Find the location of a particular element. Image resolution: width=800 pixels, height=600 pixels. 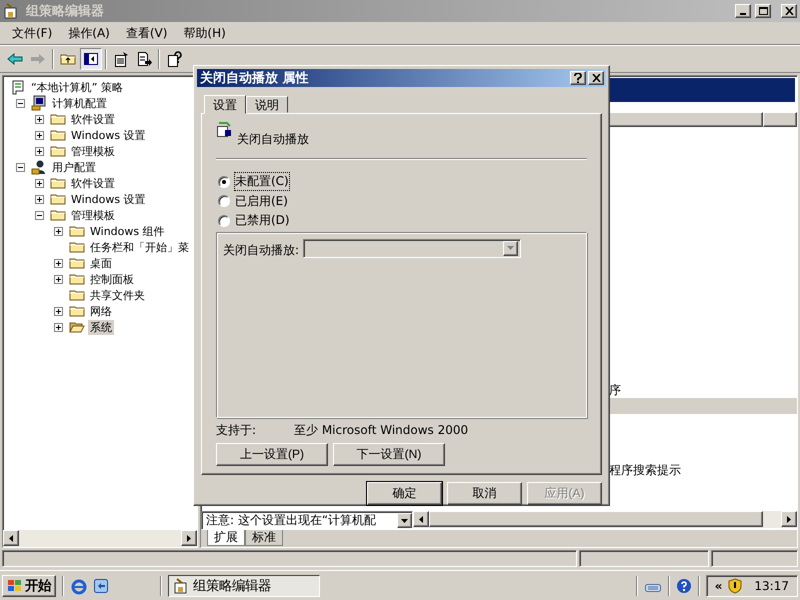

scrollbar-thumb is located at coordinates (596, 519).